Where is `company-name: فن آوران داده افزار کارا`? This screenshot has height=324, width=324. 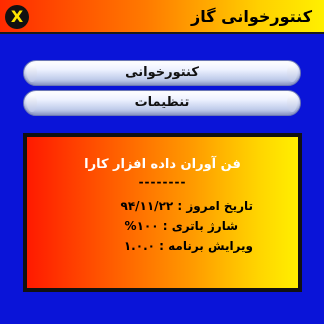 company-name: فن آوران داده افزار کارا is located at coordinates (162, 164).